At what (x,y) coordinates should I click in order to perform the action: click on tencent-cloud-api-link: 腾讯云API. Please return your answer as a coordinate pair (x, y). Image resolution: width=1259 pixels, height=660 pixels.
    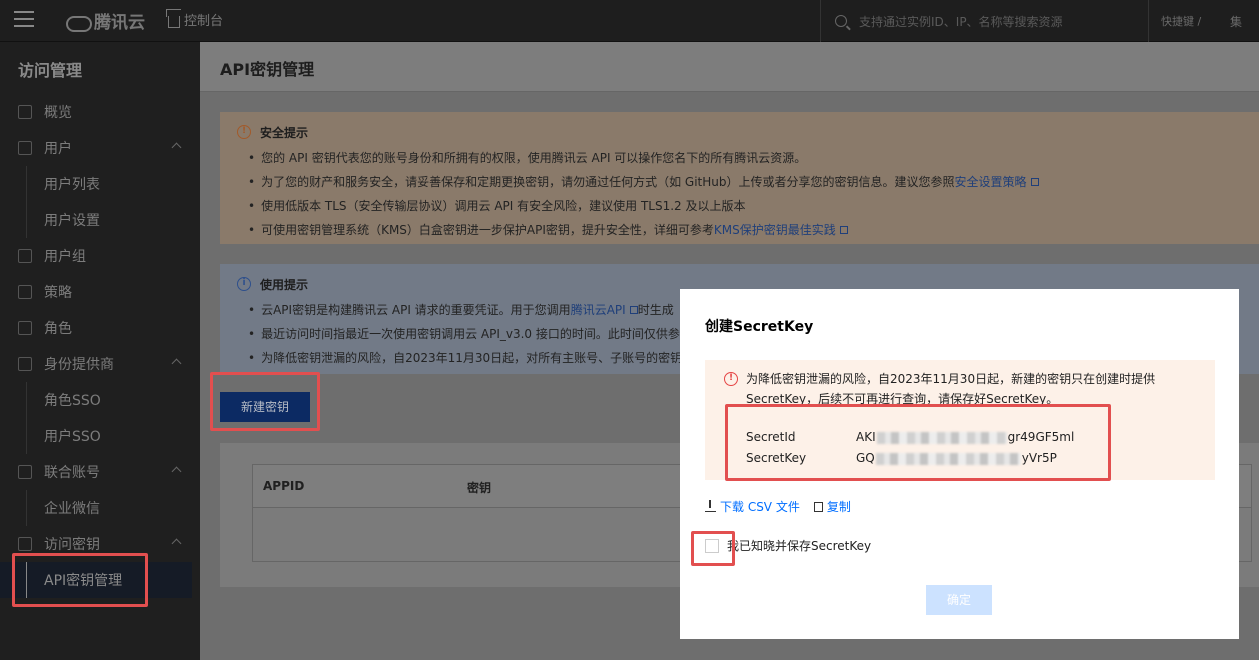
    Looking at the image, I should click on (598, 310).